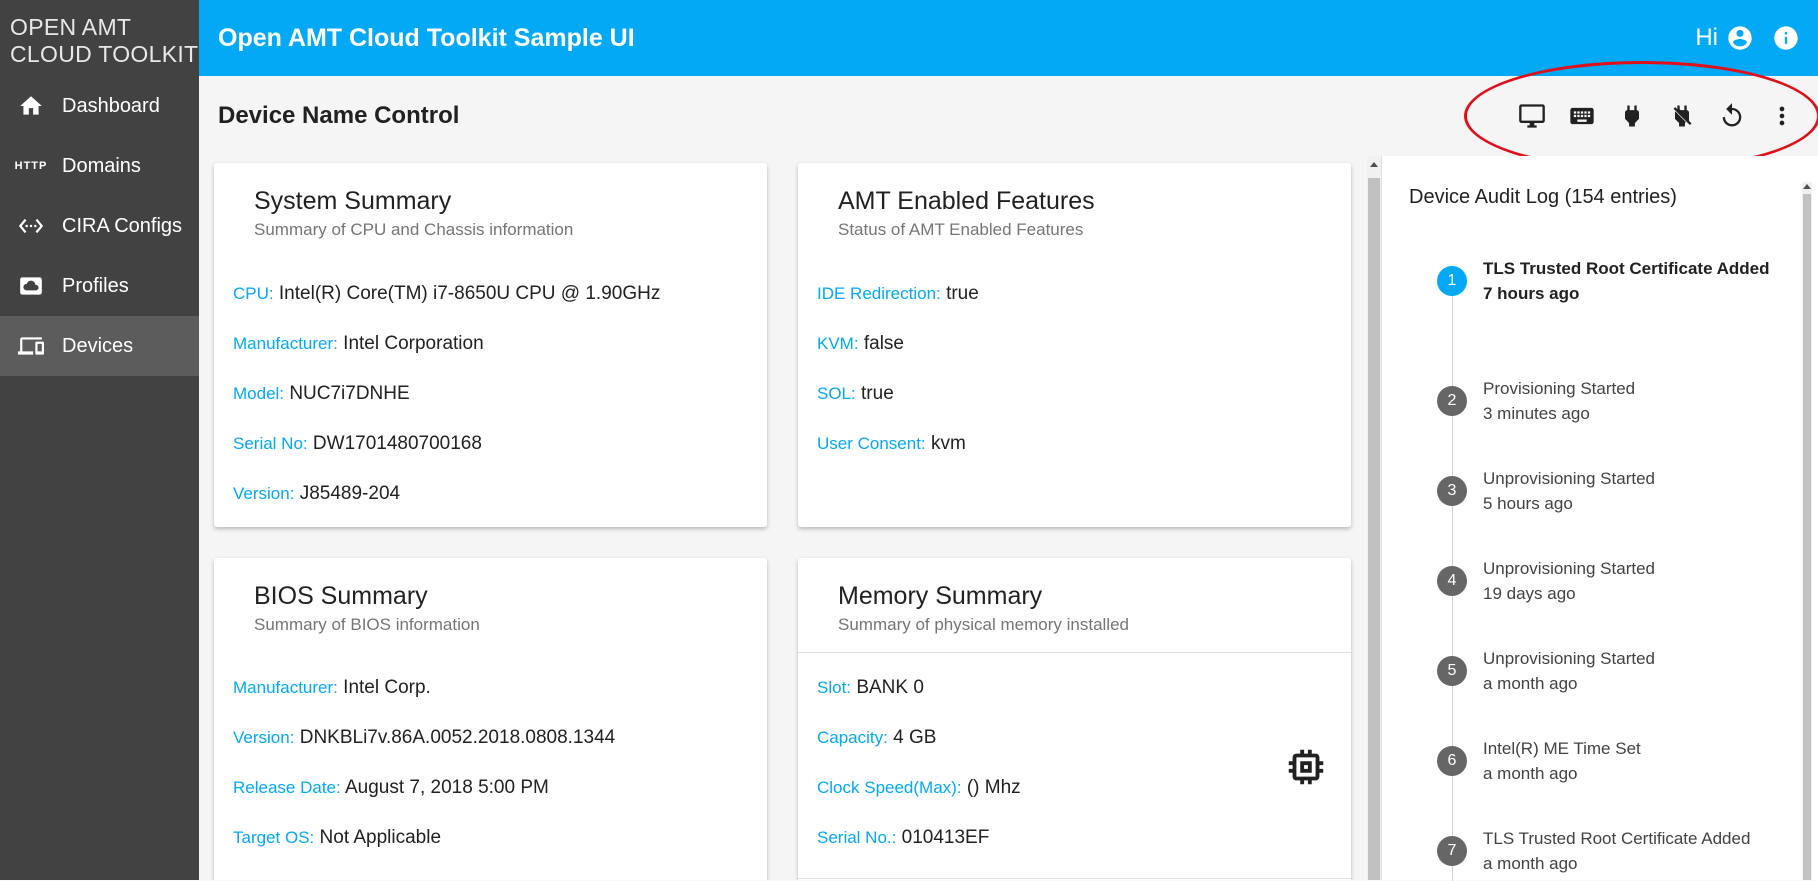 Image resolution: width=1818 pixels, height=881 pixels. I want to click on field-label: Model:, so click(259, 393).